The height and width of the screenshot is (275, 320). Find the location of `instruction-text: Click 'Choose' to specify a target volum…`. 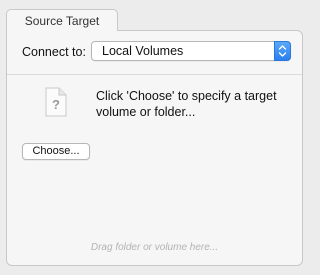

instruction-text: Click 'Choose' to specify a target volum… is located at coordinates (186, 104).